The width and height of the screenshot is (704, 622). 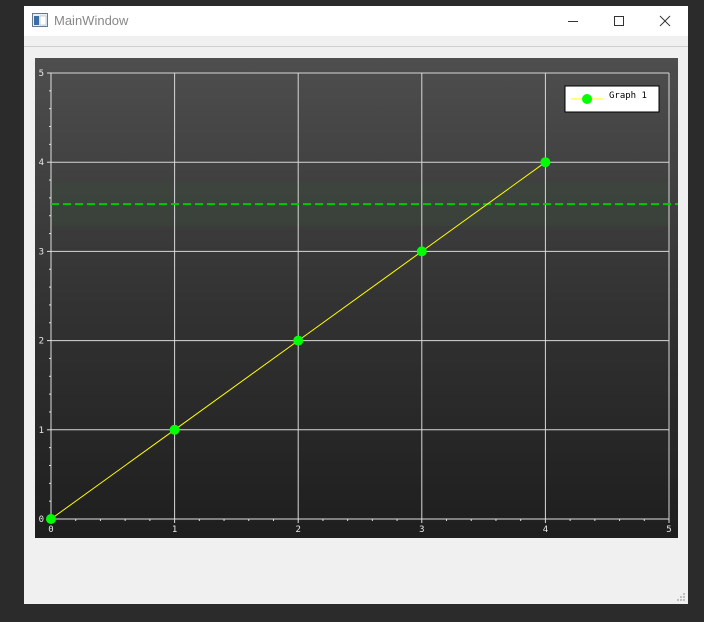 I want to click on close-button, so click(x=665, y=21).